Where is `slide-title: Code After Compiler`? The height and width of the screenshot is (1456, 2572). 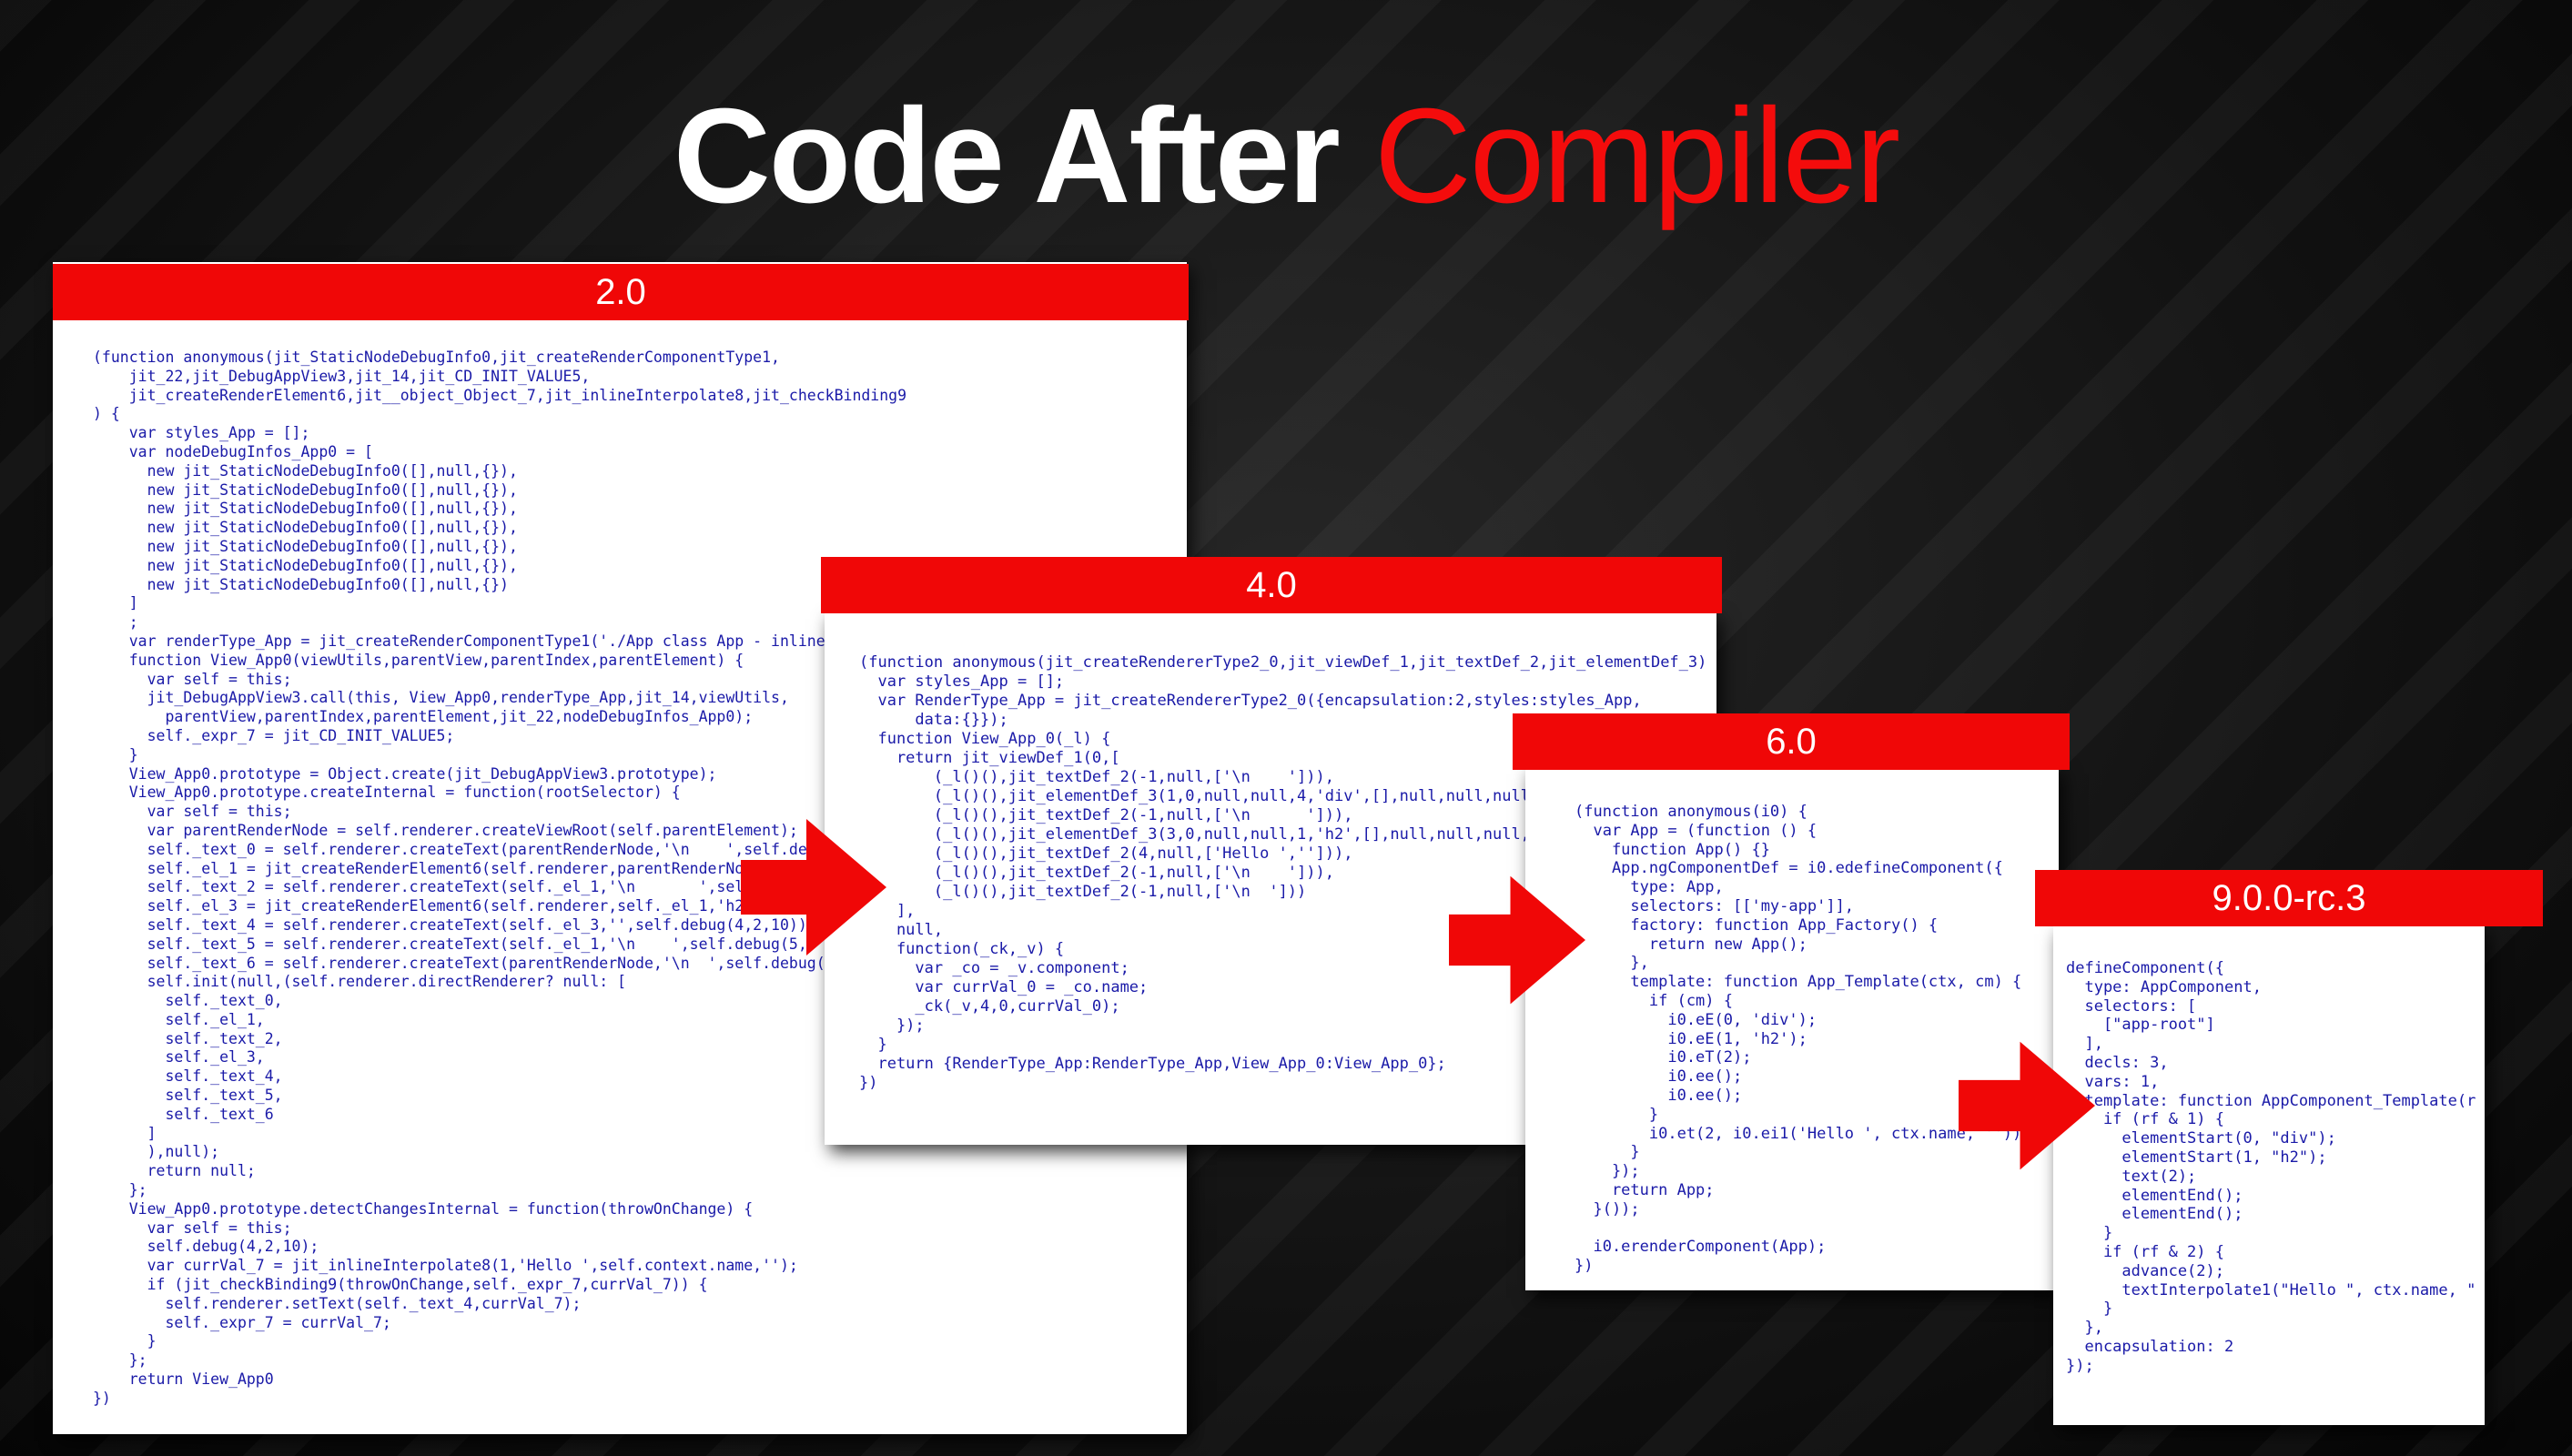
slide-title: Code After Compiler is located at coordinates (1286, 156).